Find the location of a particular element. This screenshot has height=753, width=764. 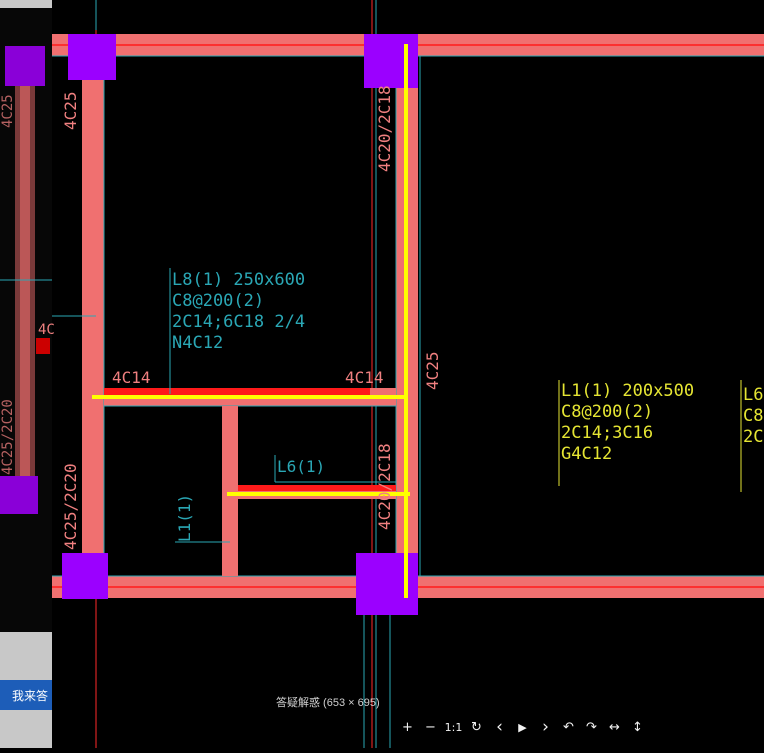

zoom-in-icon: + is located at coordinates (407, 727).